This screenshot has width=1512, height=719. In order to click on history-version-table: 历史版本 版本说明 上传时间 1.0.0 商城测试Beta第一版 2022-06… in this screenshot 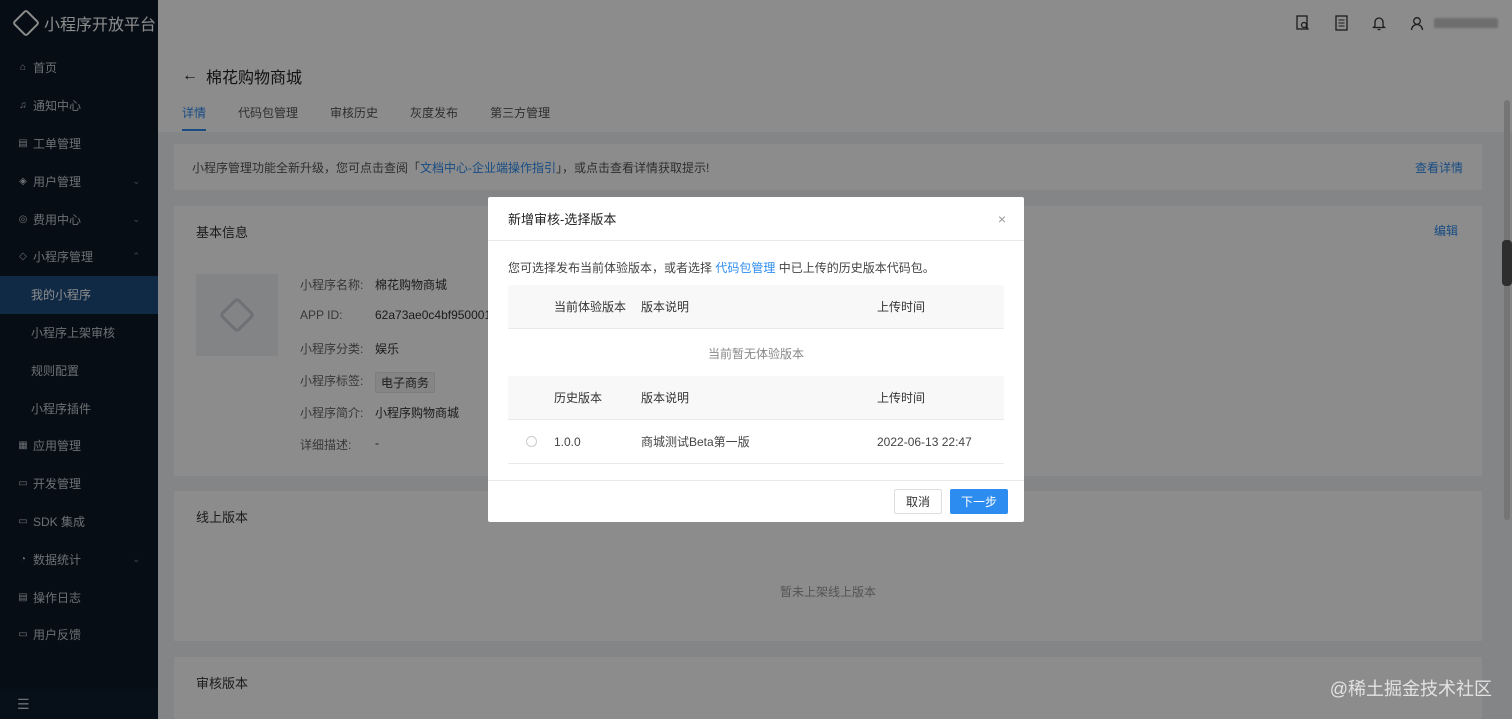, I will do `click(756, 420)`.